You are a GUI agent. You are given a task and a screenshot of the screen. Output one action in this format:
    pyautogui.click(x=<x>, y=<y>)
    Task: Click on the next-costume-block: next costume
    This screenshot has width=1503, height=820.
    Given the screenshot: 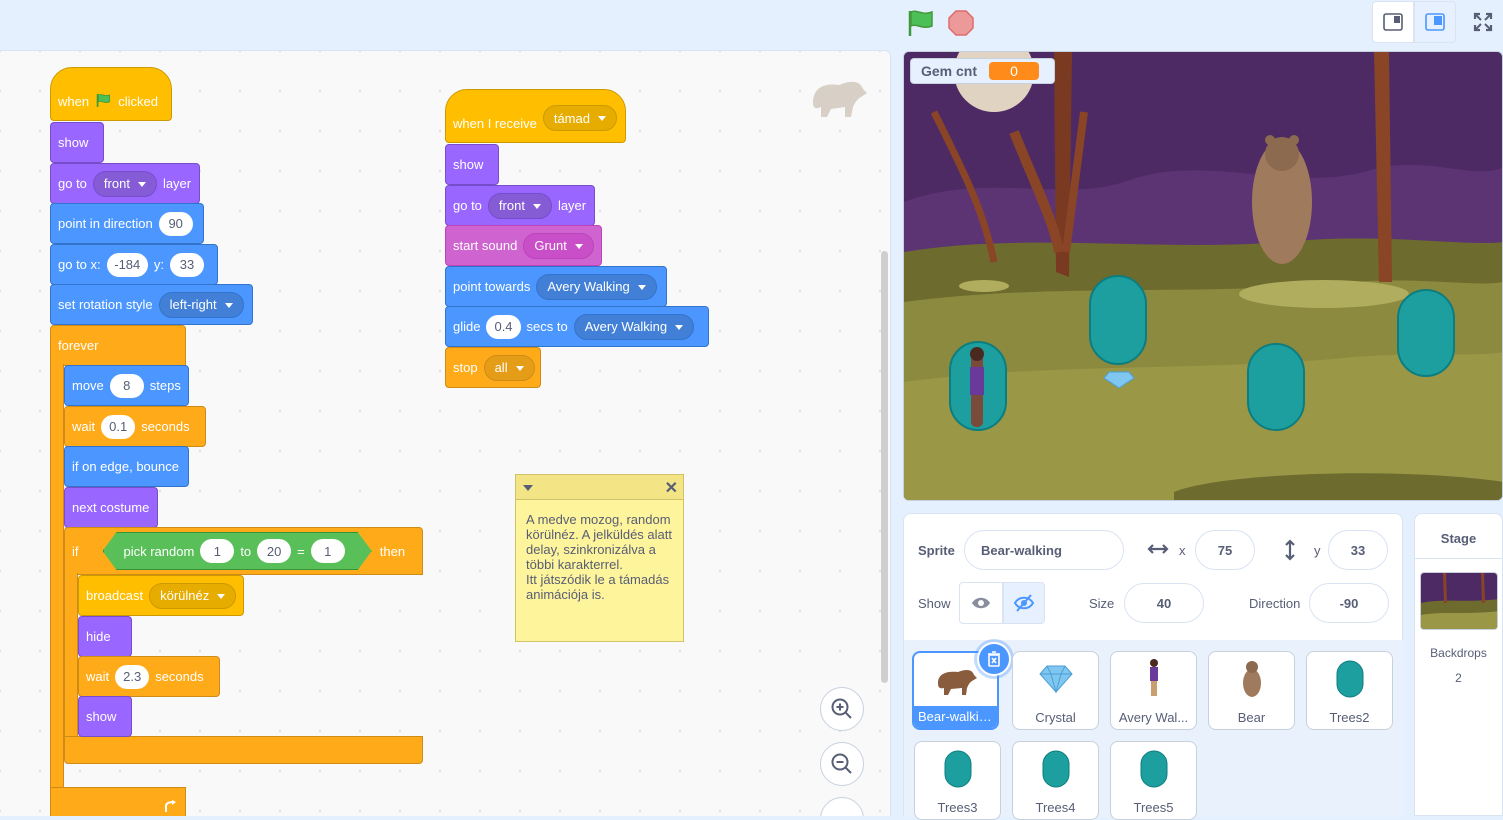 What is the action you would take?
    pyautogui.click(x=111, y=507)
    